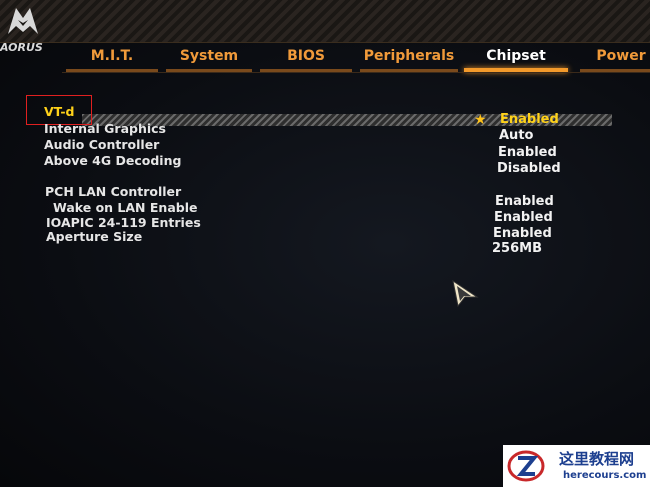 This screenshot has height=487, width=650. Describe the element at coordinates (325, 115) in the screenshot. I see `setting-vt-d: VT-d Enabled` at that location.